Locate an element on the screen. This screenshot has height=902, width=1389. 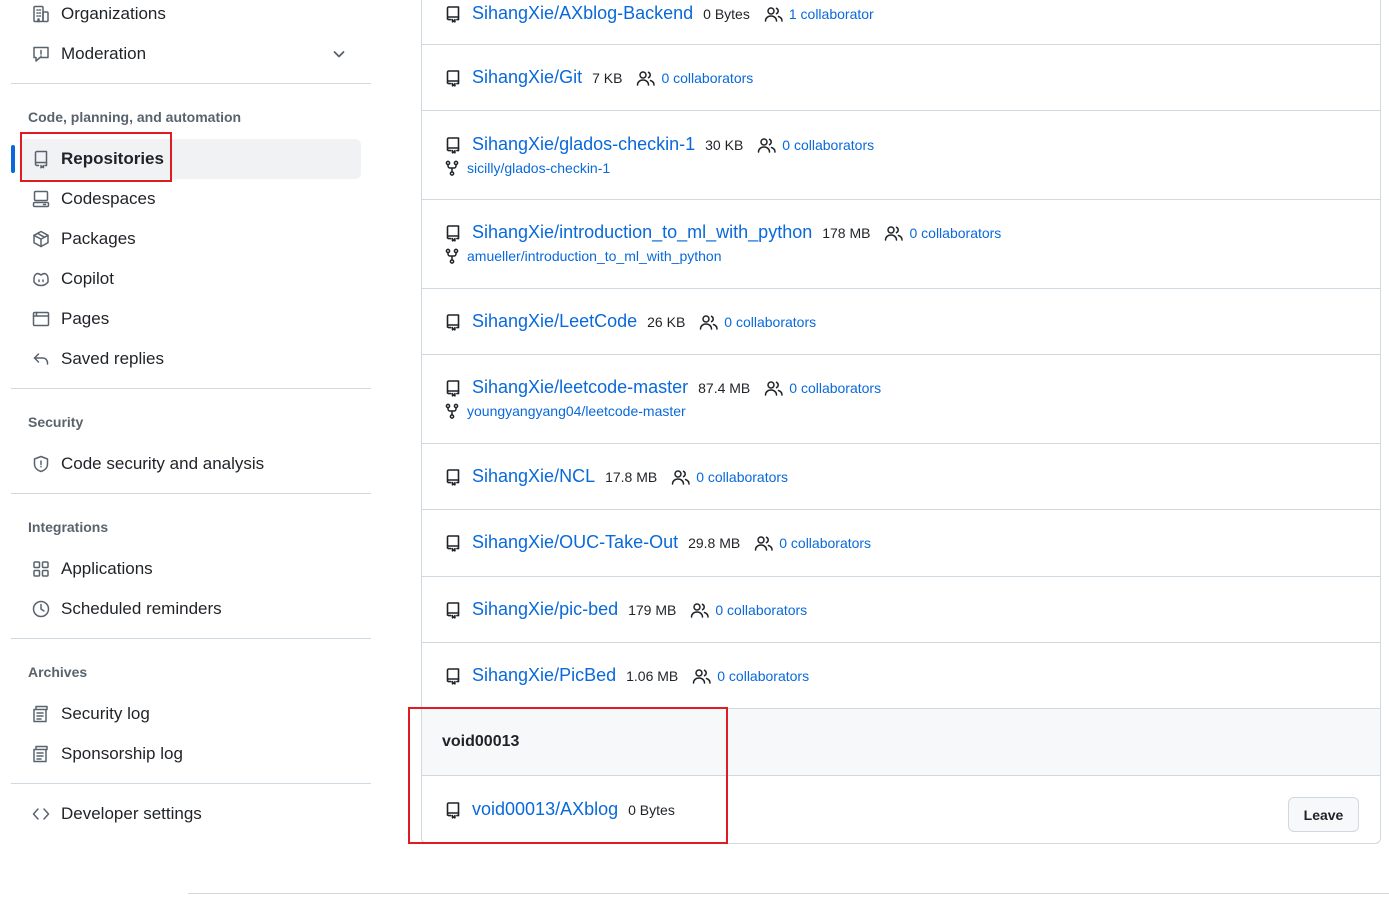
section-heading-archives: Archives is located at coordinates (58, 672).